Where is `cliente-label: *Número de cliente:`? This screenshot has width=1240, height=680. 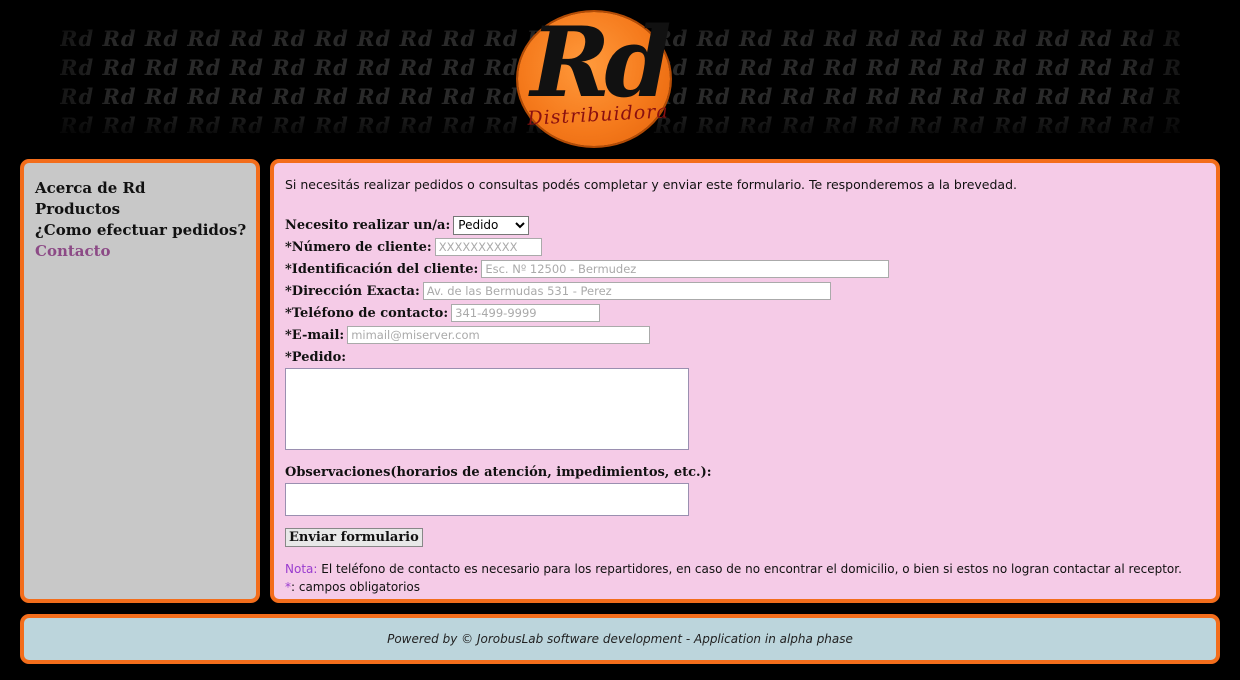
cliente-label: *Número de cliente: is located at coordinates (358, 247).